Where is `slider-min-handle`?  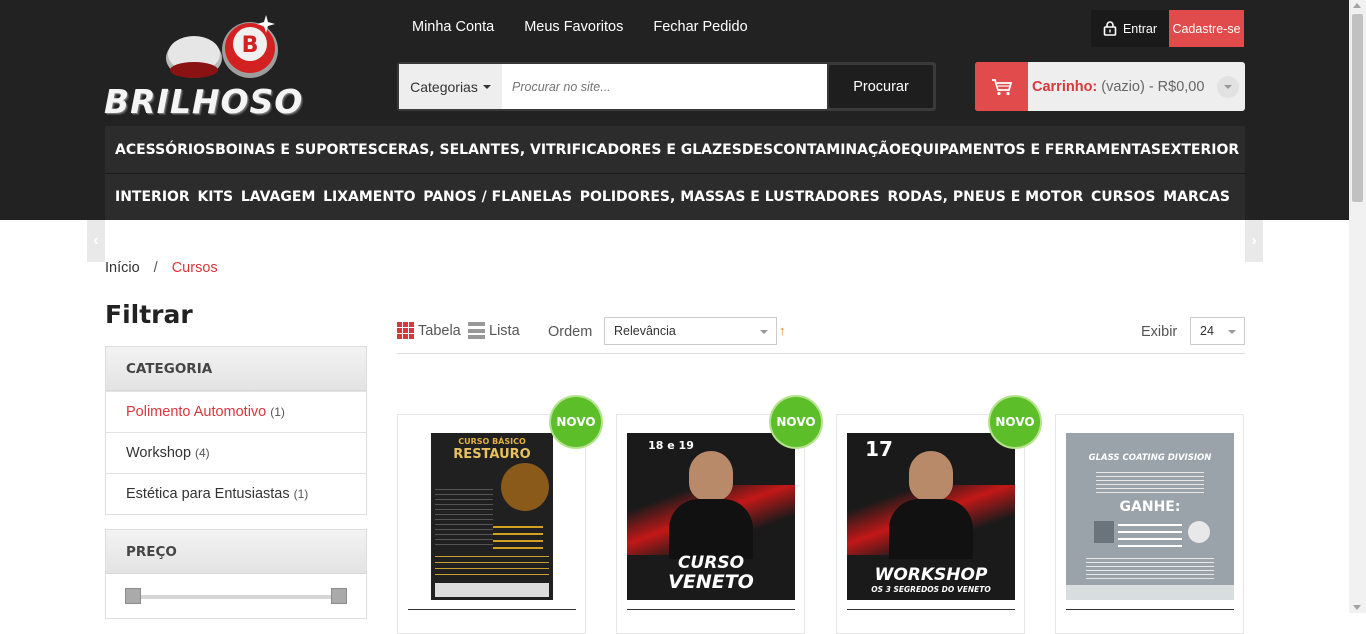 slider-min-handle is located at coordinates (133, 596).